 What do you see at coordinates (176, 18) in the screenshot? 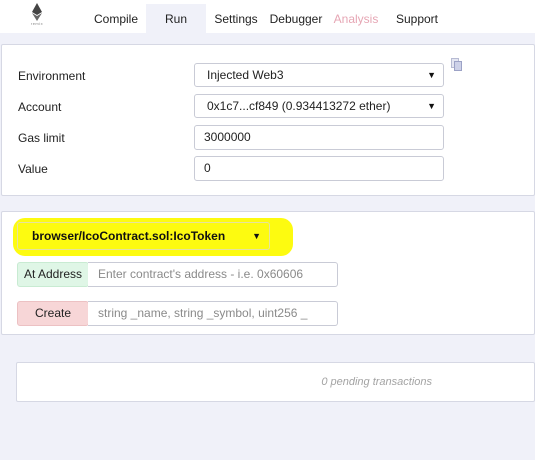
I see `tab-run: Run` at bounding box center [176, 18].